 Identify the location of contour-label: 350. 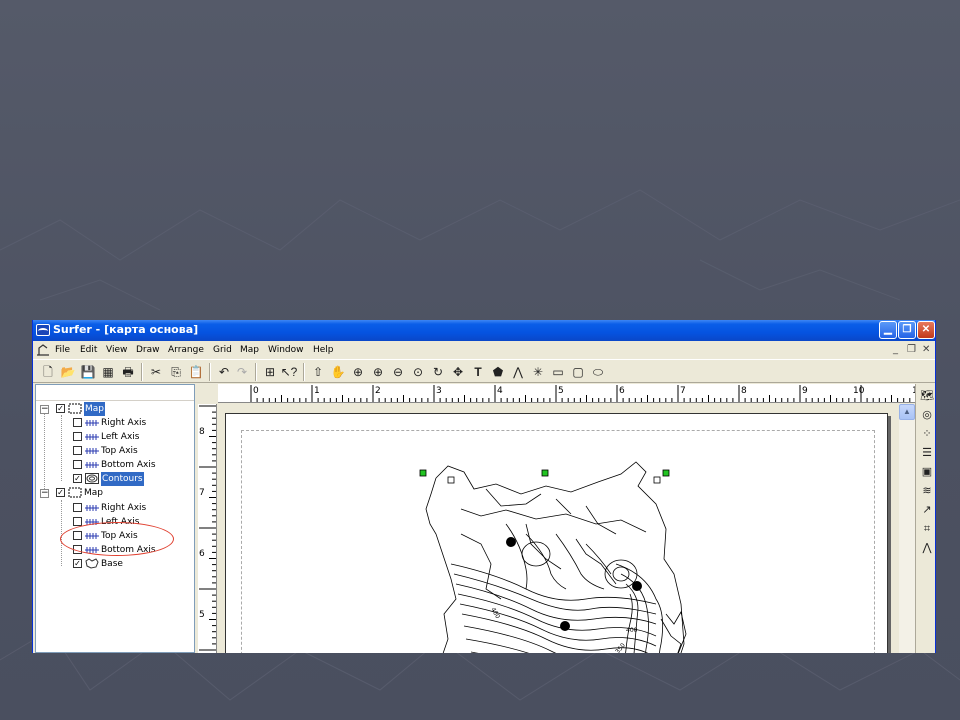
(620, 647).